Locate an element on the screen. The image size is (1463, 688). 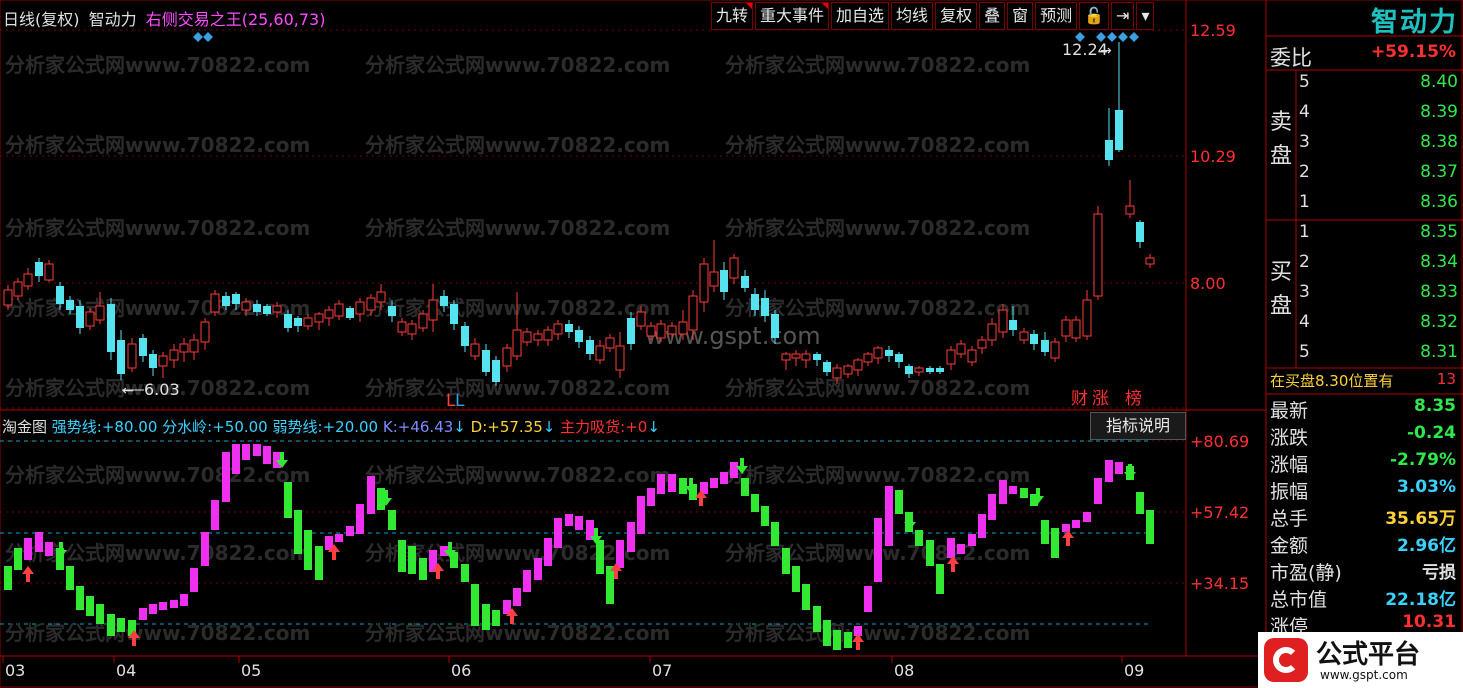
toolbar-button-2: 加自选 is located at coordinates (860, 16).